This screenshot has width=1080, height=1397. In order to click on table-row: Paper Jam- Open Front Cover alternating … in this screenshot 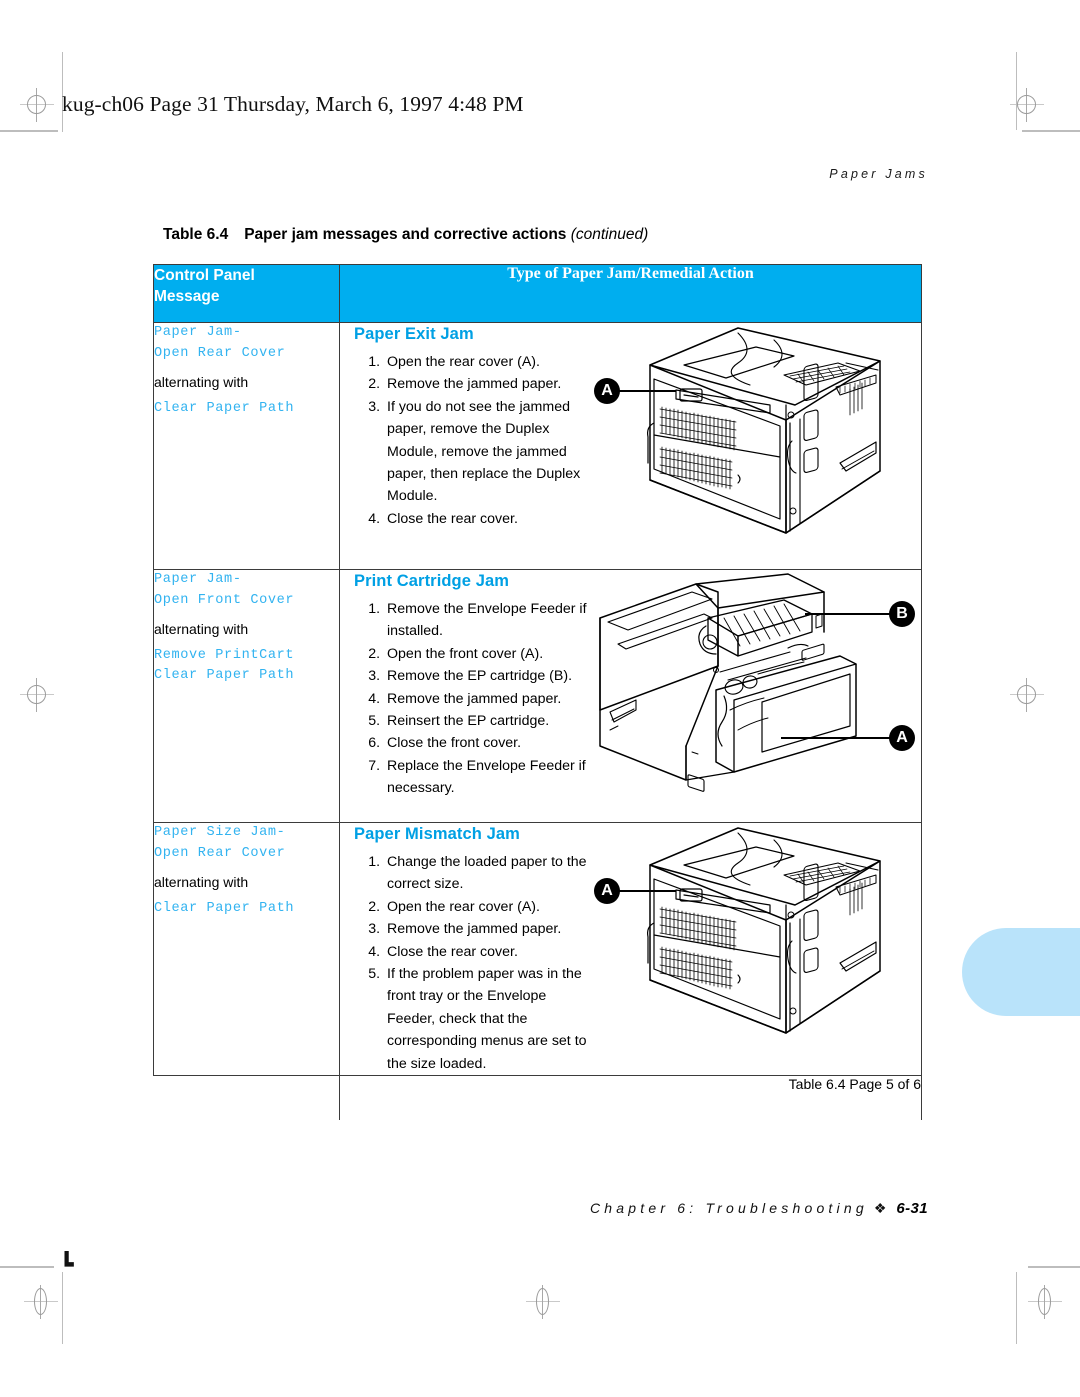, I will do `click(537, 696)`.